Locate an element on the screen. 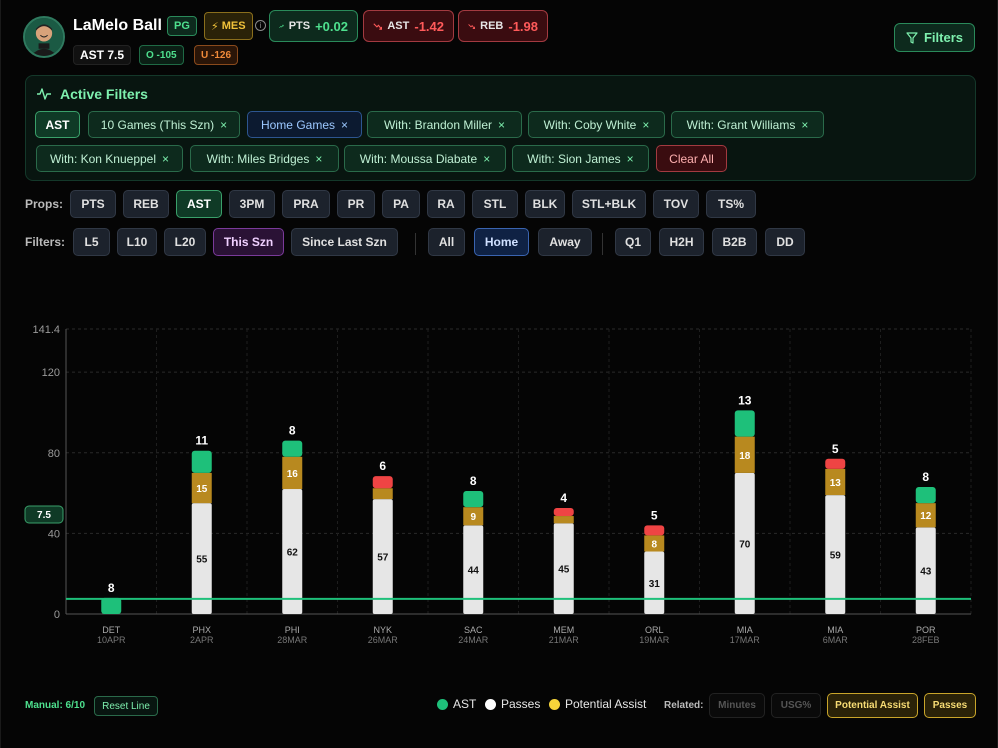 The width and height of the screenshot is (998, 748). over-odds: O -105 is located at coordinates (161, 55).